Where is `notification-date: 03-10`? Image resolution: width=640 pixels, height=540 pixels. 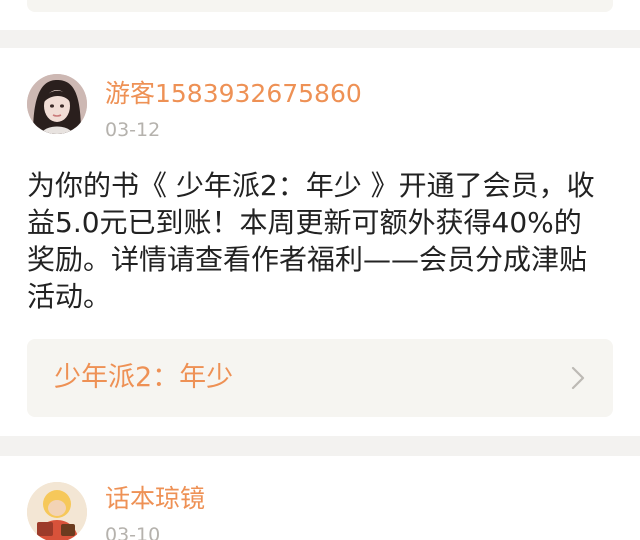 notification-date: 03-10 is located at coordinates (133, 532).